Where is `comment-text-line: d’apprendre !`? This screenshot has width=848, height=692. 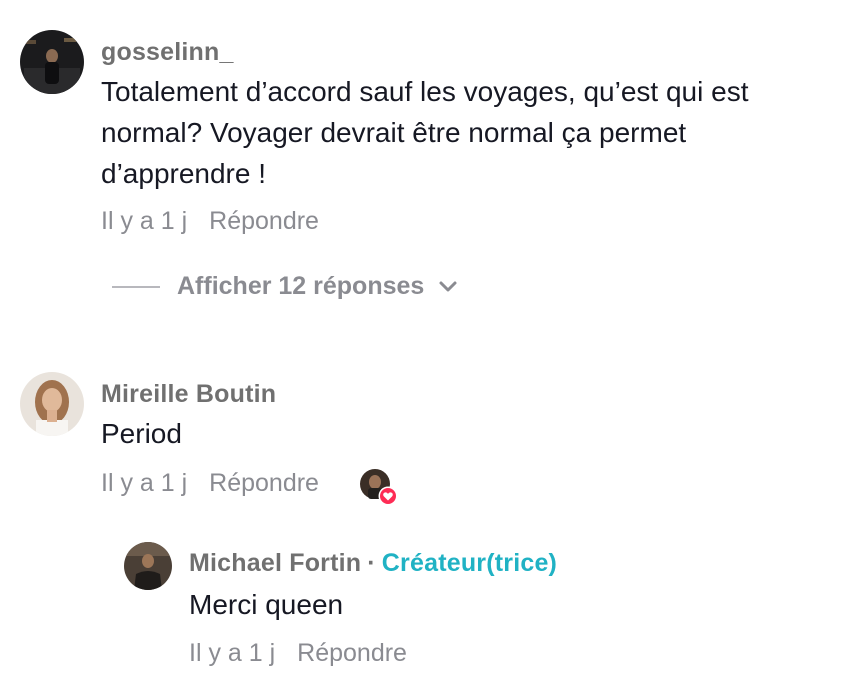
comment-text-line: d’apprendre ! is located at coordinates (184, 173).